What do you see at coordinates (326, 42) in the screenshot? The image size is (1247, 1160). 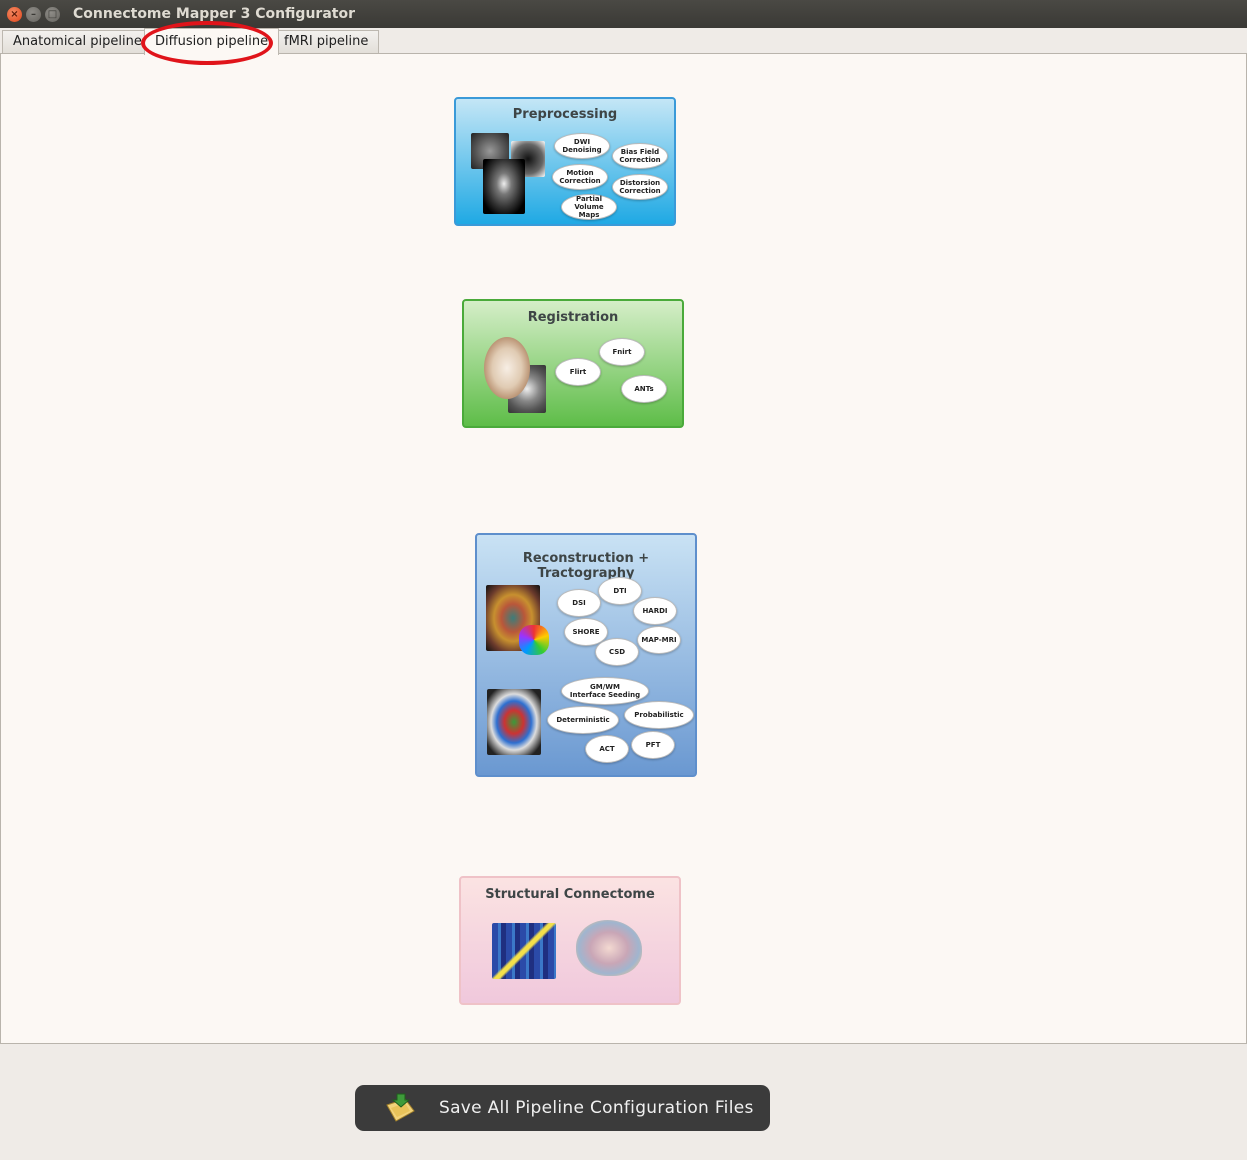 I see `tab-fmri-pipeline: fMRI pipeline` at bounding box center [326, 42].